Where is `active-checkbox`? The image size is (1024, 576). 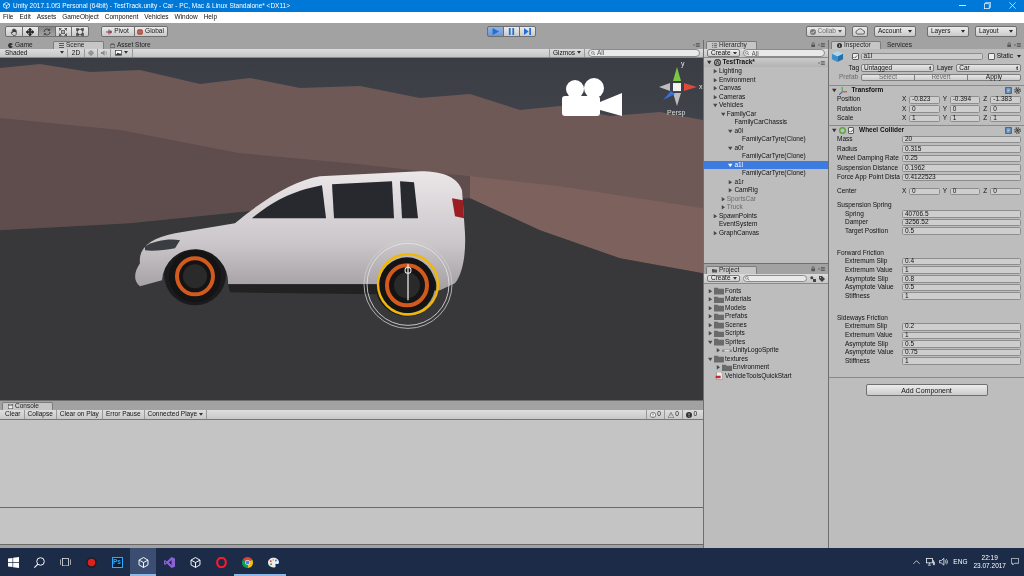
active-checkbox is located at coordinates (855, 56).